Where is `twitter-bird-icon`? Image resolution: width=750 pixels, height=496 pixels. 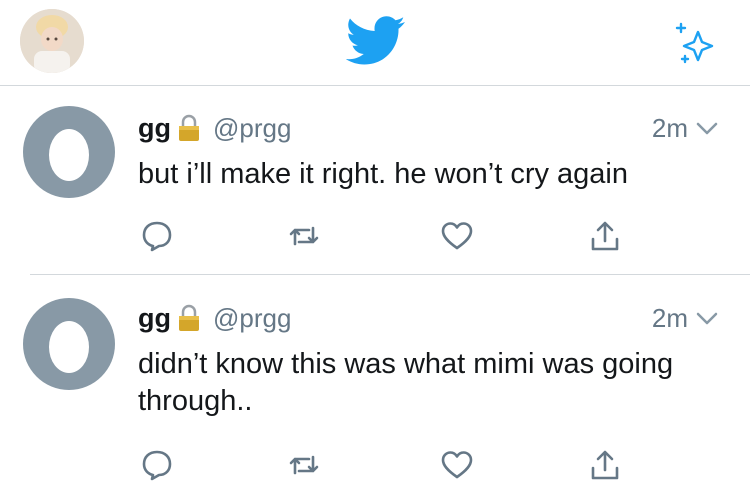 twitter-bird-icon is located at coordinates (376, 41).